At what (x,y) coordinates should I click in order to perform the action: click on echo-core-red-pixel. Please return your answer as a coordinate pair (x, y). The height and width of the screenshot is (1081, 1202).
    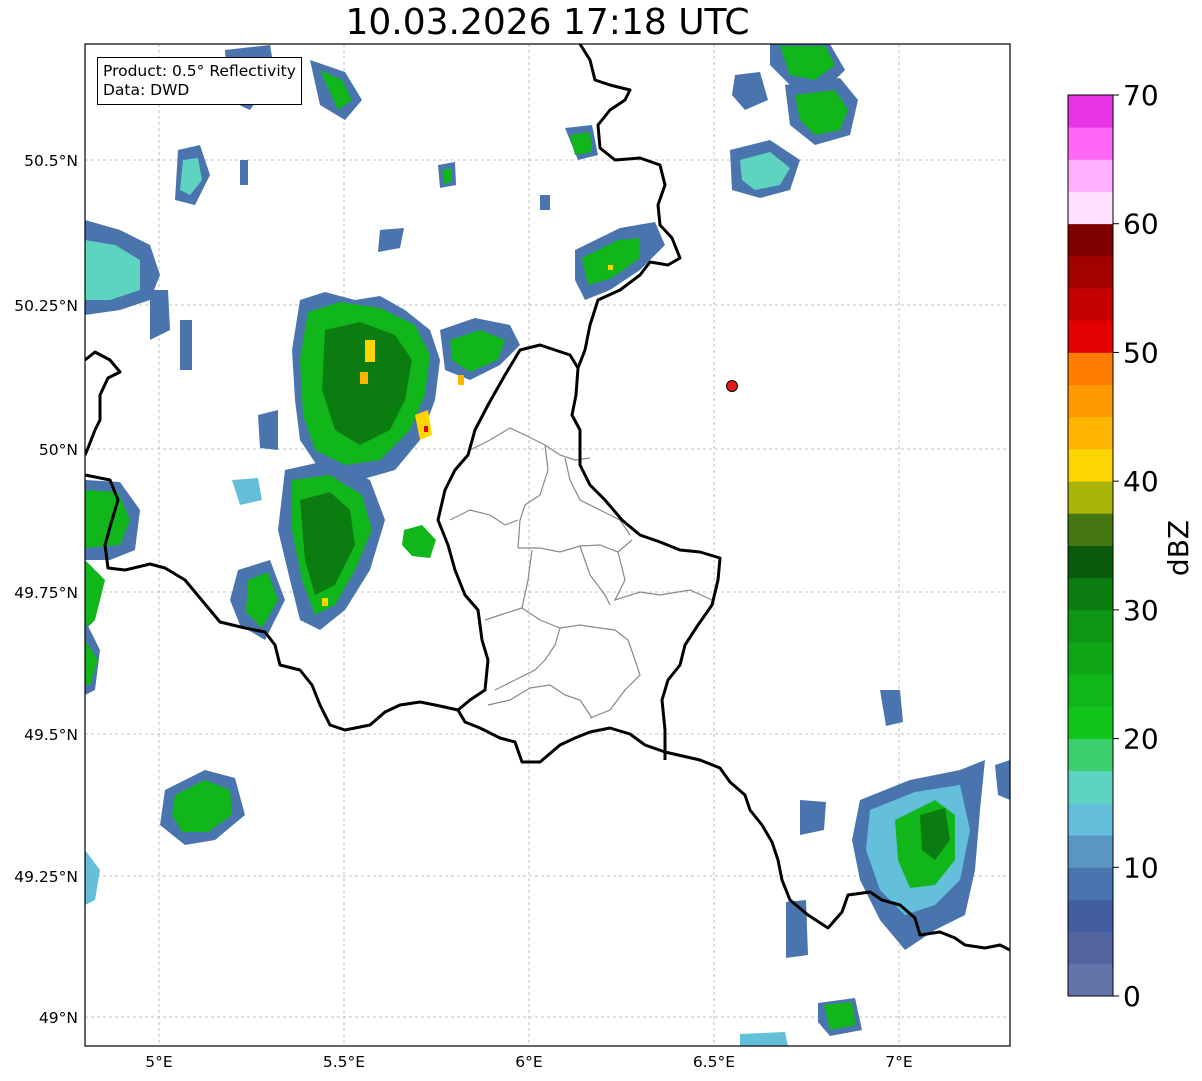
    Looking at the image, I should click on (426, 429).